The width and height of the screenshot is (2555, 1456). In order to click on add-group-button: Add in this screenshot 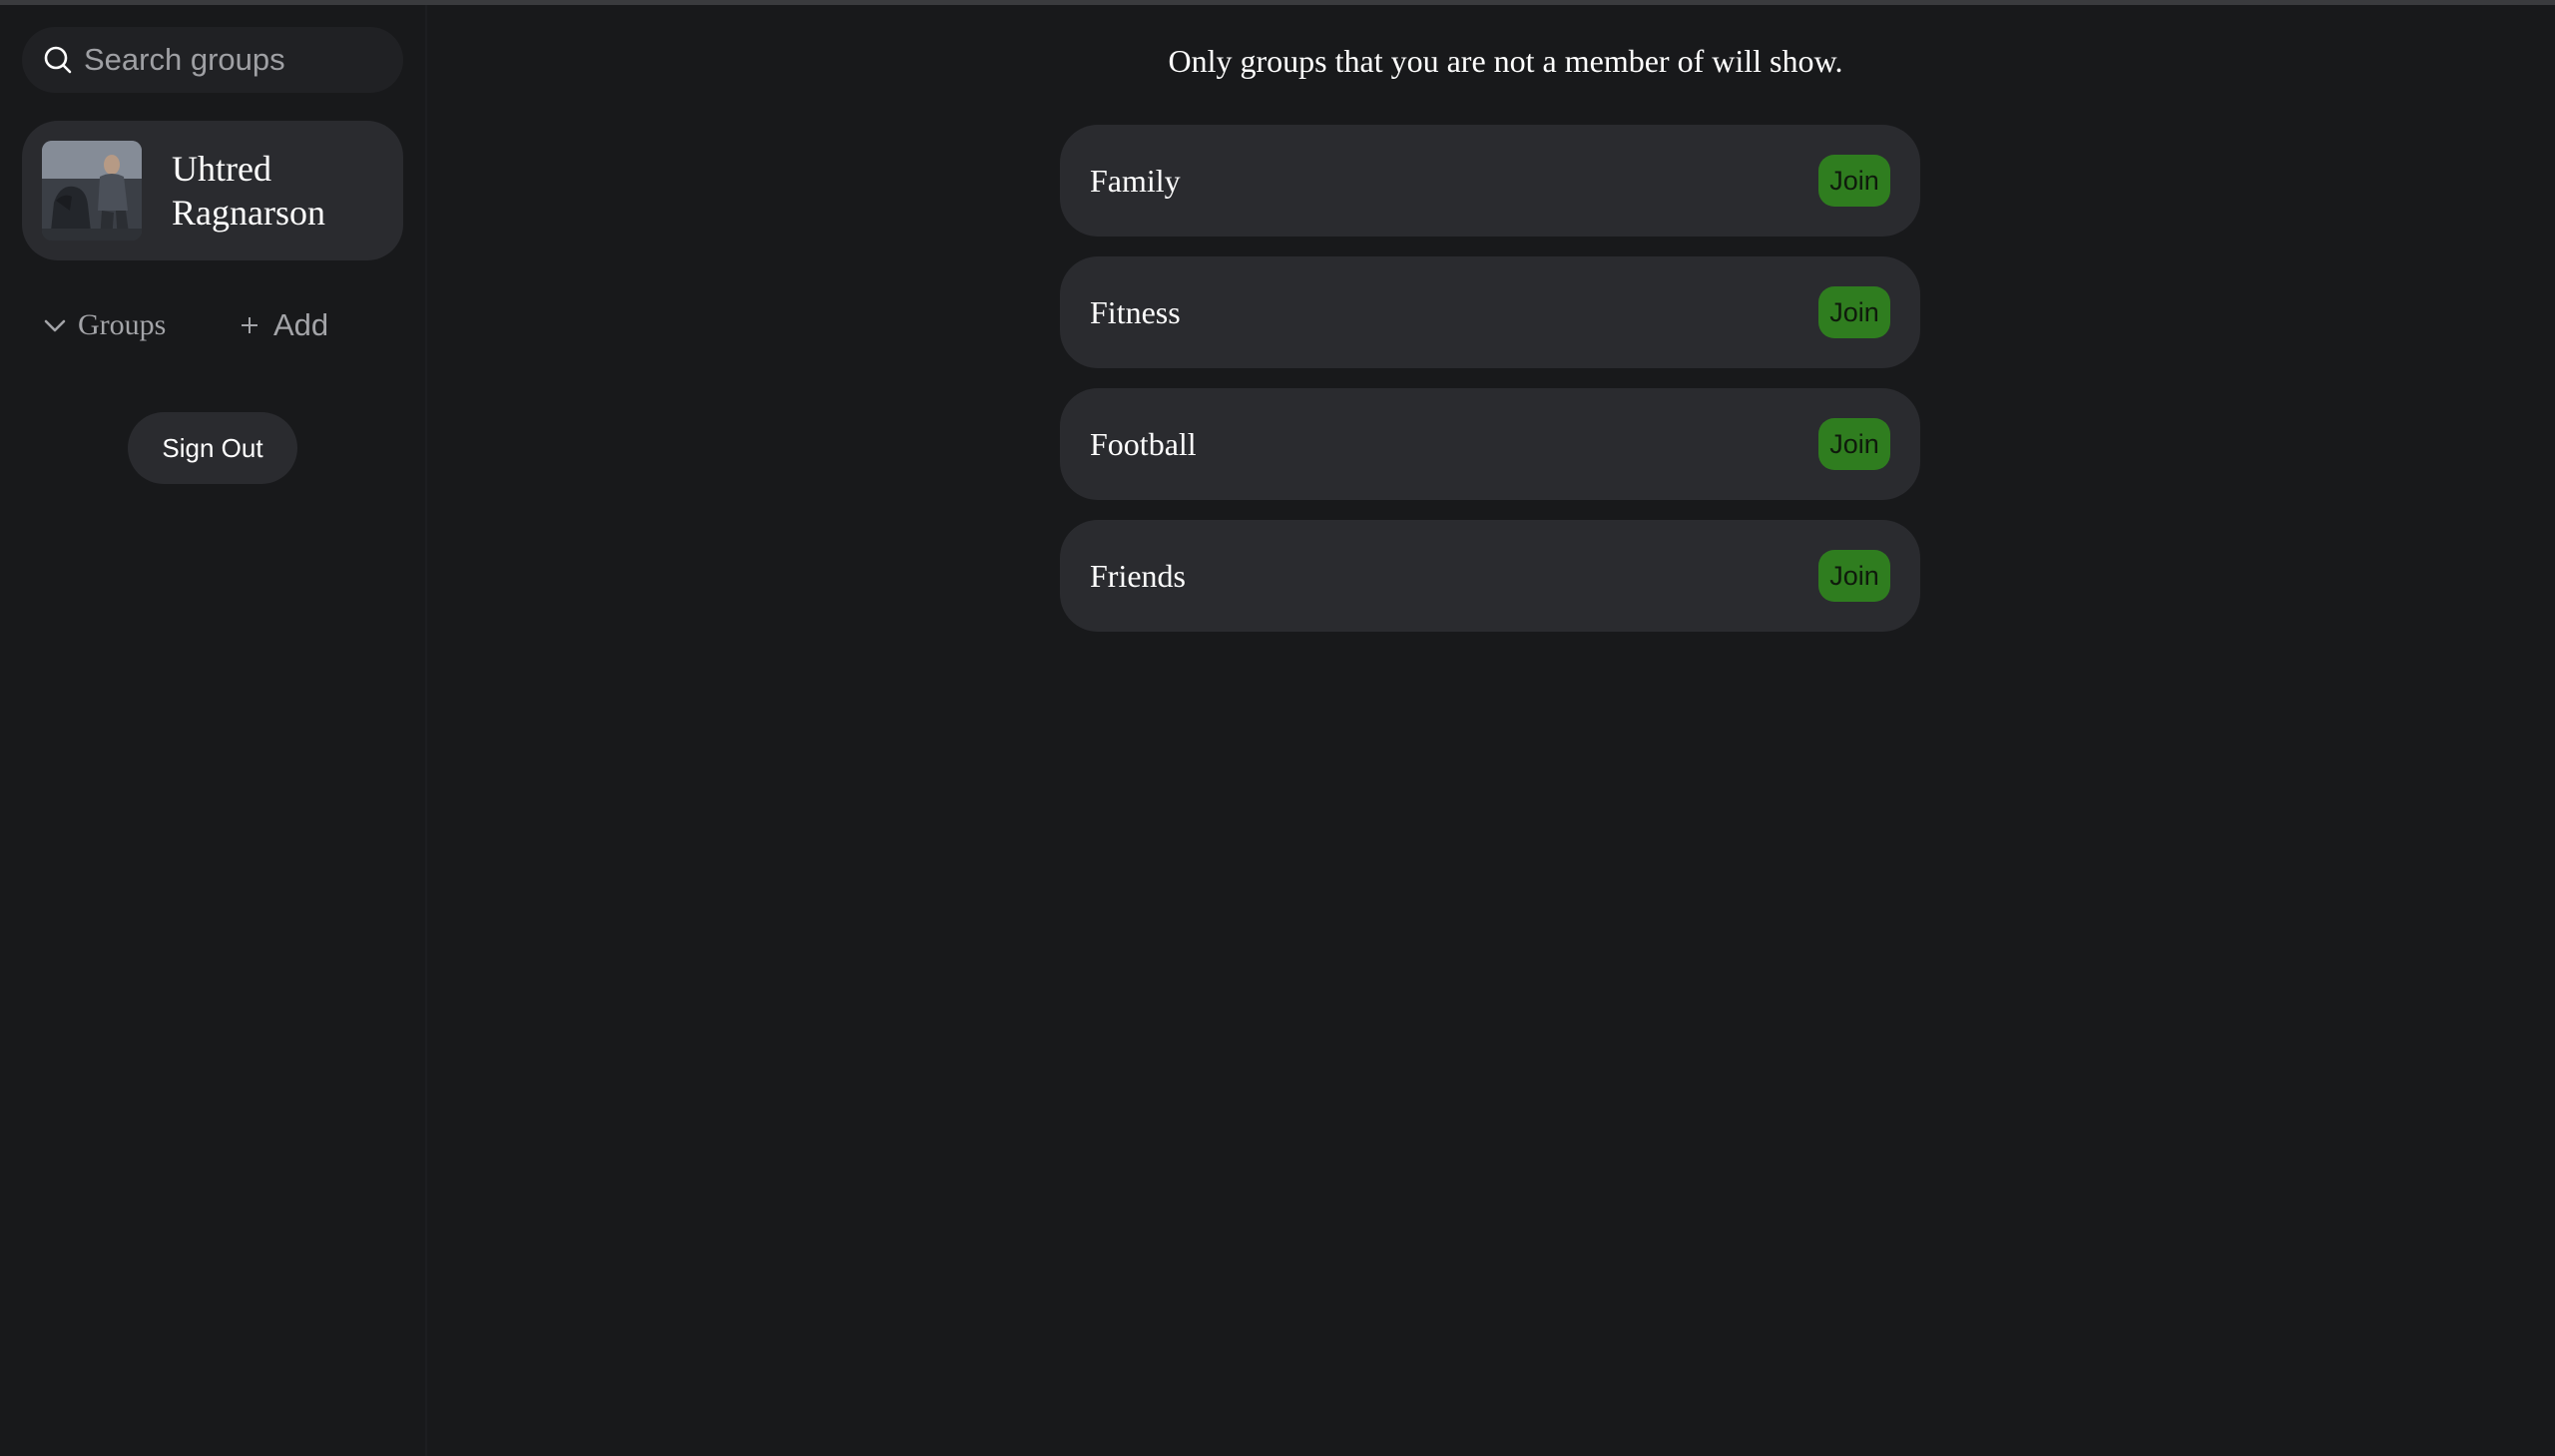, I will do `click(282, 325)`.